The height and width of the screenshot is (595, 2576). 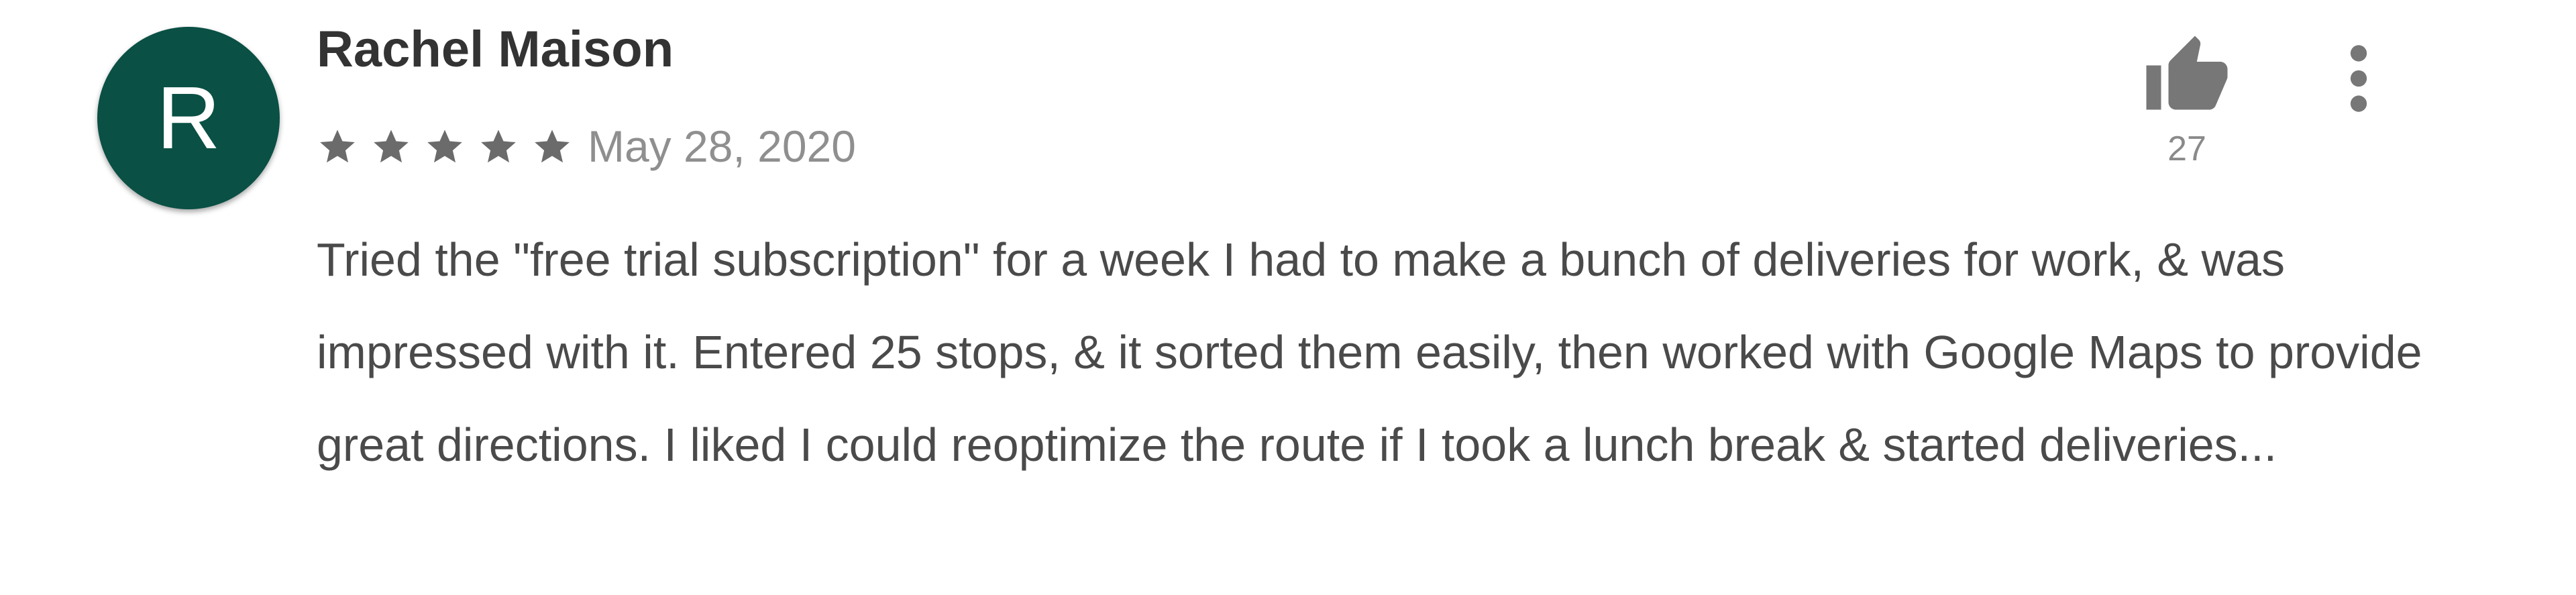 I want to click on reviewer-name: Rachel Maison, so click(x=495, y=49).